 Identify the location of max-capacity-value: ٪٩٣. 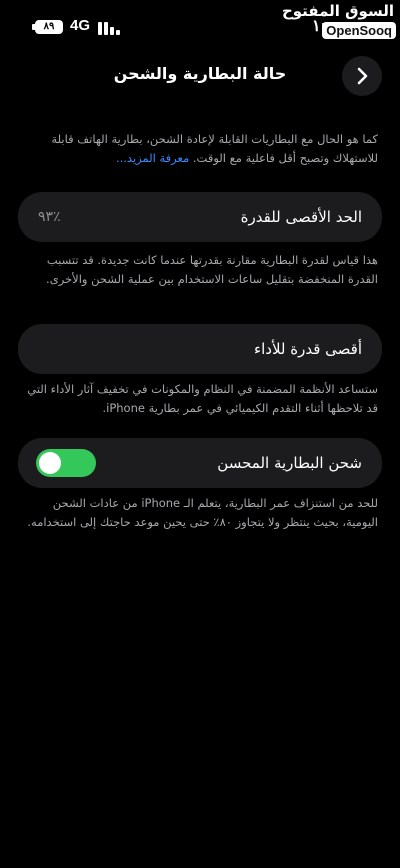
(49, 217).